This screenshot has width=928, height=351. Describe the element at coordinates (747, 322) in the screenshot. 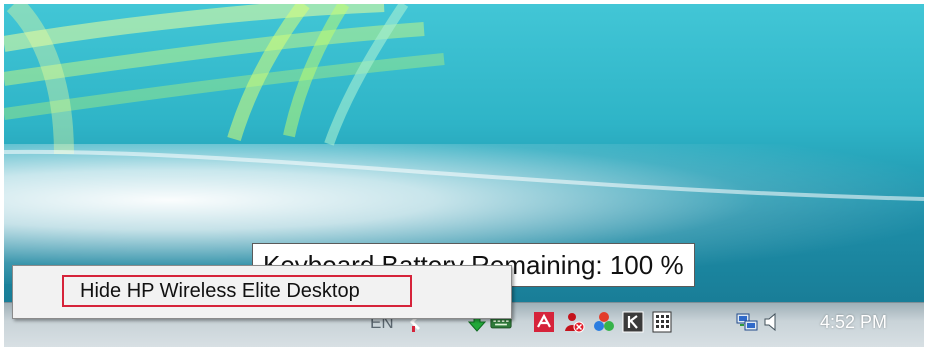

I see `network-icon` at that location.